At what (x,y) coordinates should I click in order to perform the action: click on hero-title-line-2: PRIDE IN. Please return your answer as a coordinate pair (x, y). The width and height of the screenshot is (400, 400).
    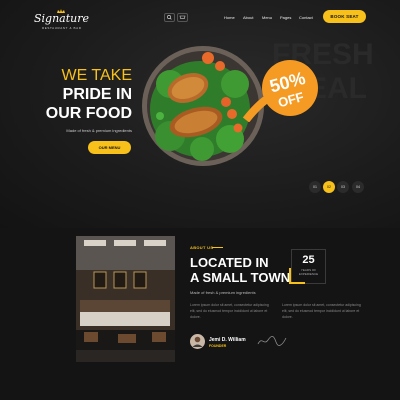
    Looking at the image, I should click on (97, 94).